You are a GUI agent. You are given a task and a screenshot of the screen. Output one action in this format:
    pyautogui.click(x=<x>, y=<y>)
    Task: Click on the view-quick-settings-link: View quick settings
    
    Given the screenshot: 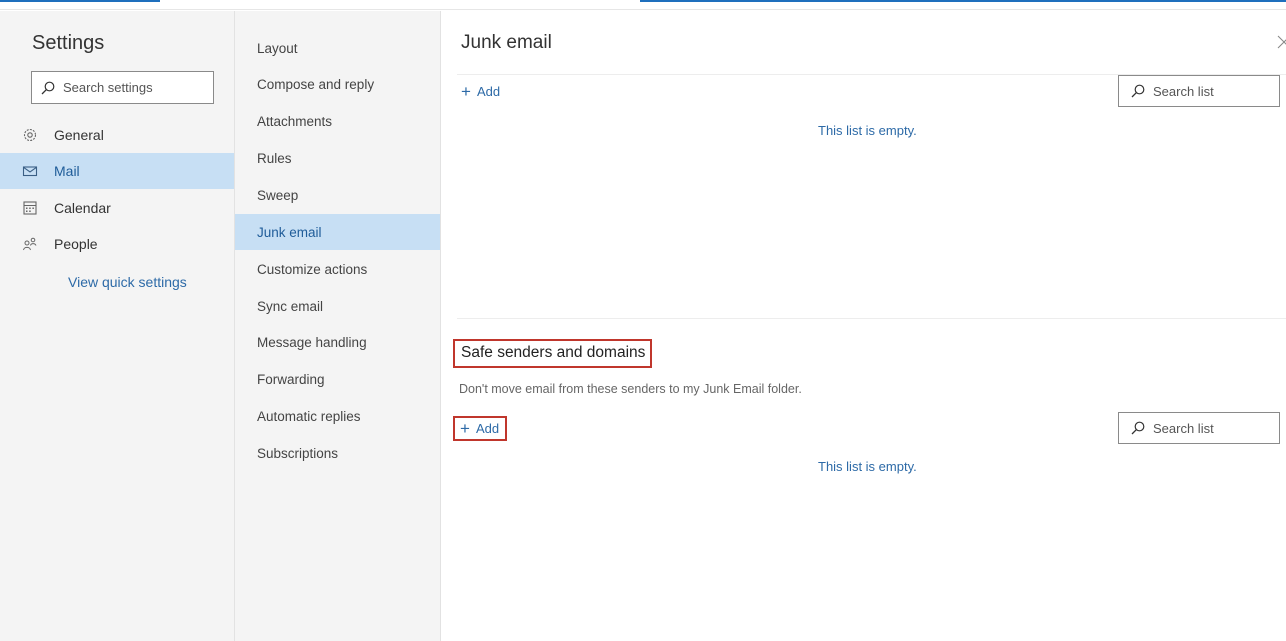 What is the action you would take?
    pyautogui.click(x=127, y=282)
    